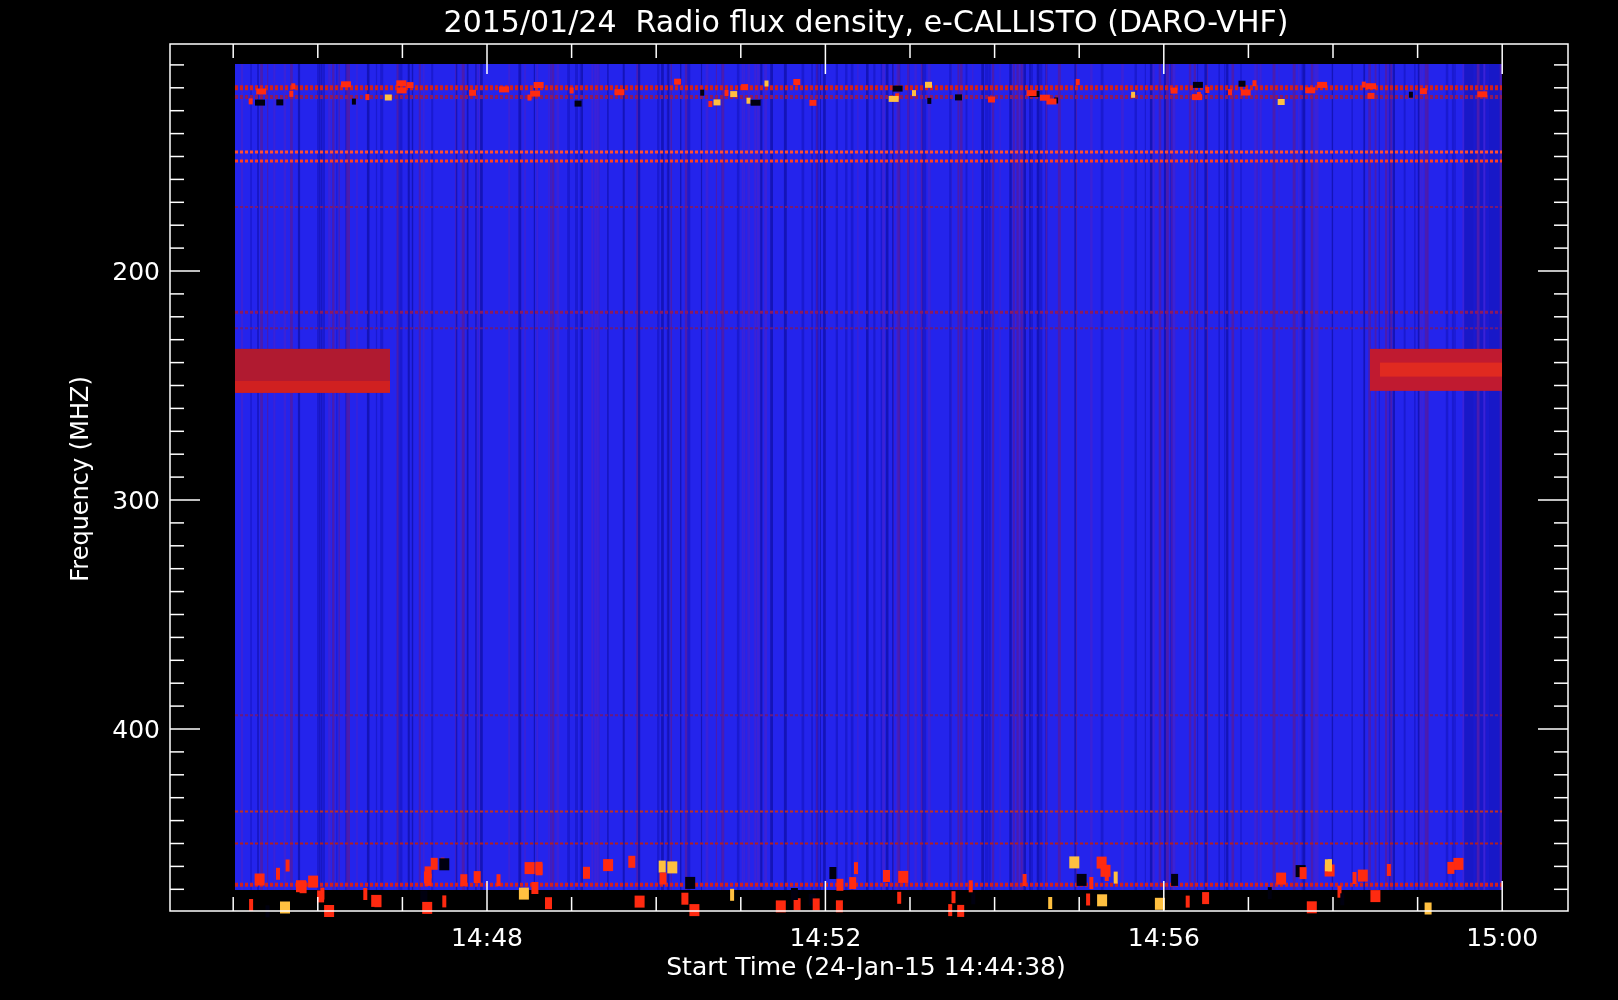  Describe the element at coordinates (866, 21) in the screenshot. I see `plot-title: 2015/01/24 Radio flux density, e-CALLISTO (DARO-VHF)` at that location.